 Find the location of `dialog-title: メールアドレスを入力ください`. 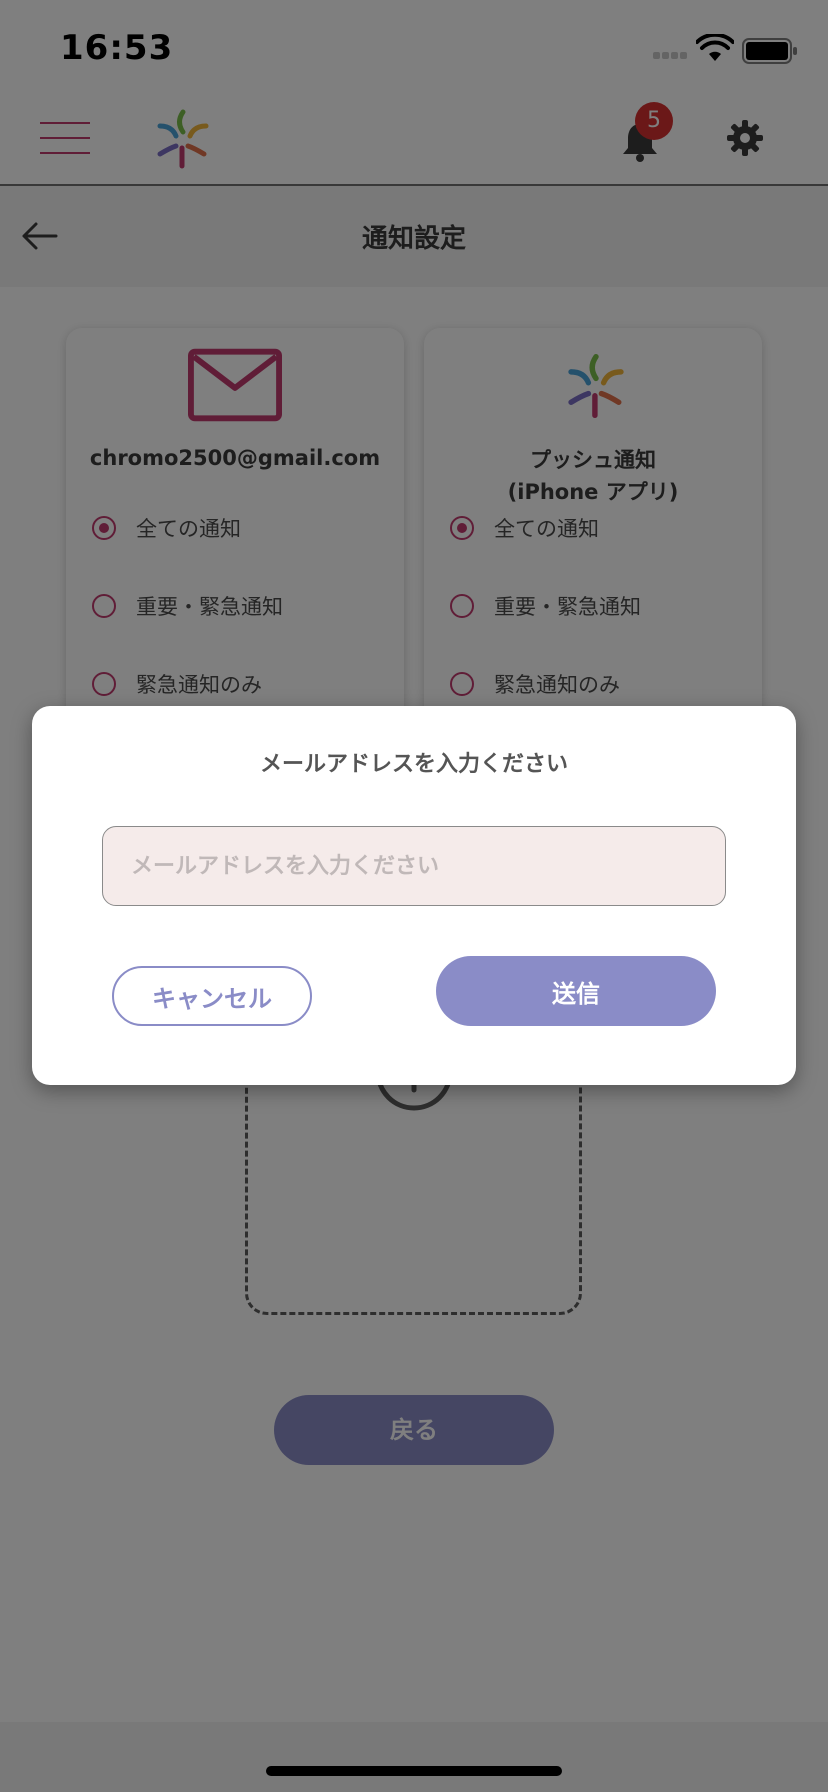

dialog-title: メールアドレスを入力ください is located at coordinates (413, 764).